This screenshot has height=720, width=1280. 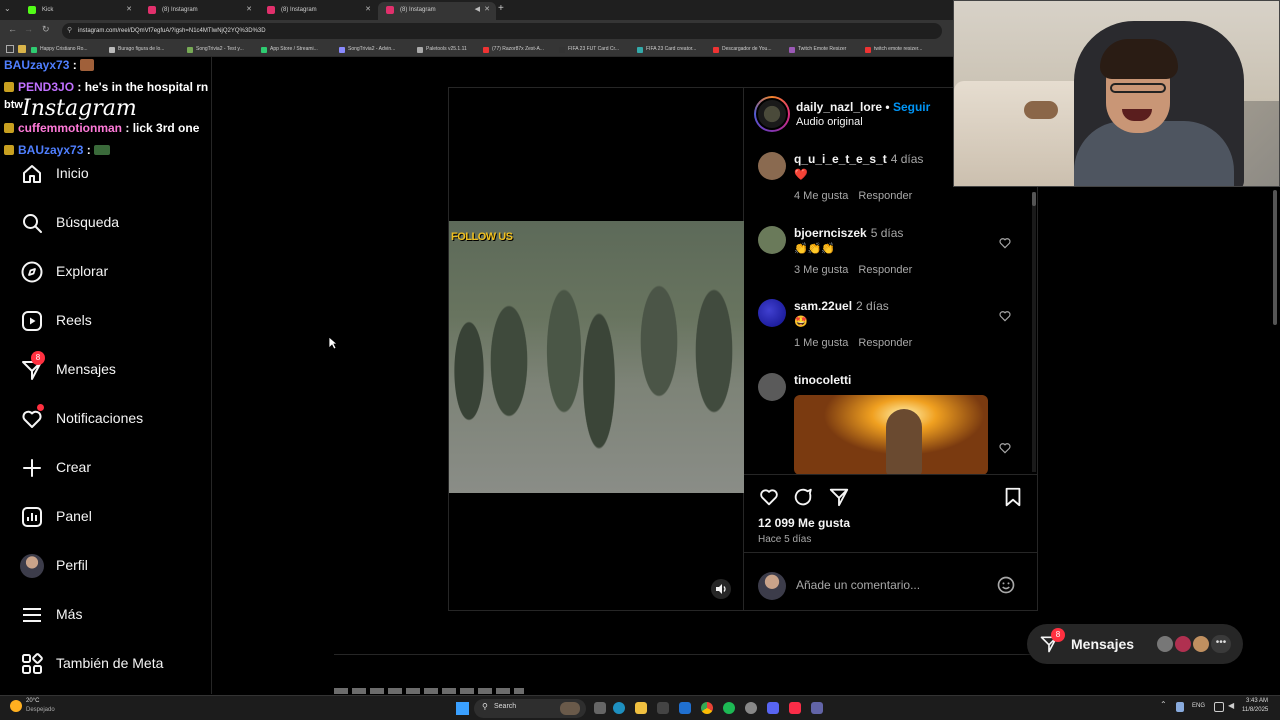 I want to click on sidebar-item-tambien-de-meta: También de Meta, so click(x=110, y=664).